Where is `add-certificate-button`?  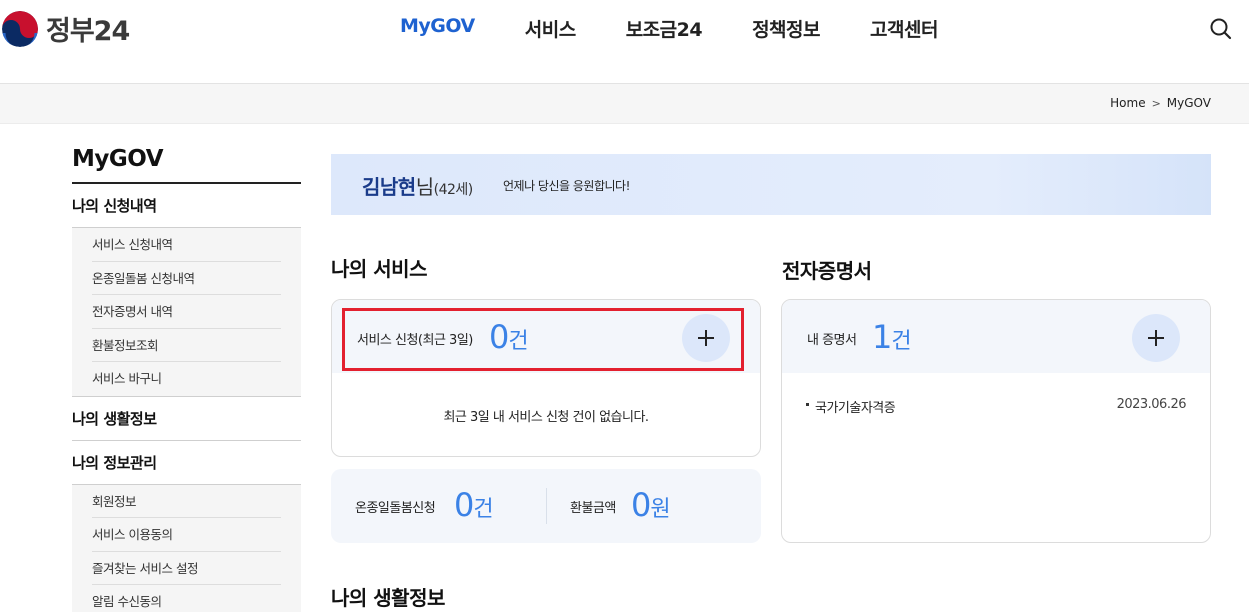
add-certificate-button is located at coordinates (1156, 338).